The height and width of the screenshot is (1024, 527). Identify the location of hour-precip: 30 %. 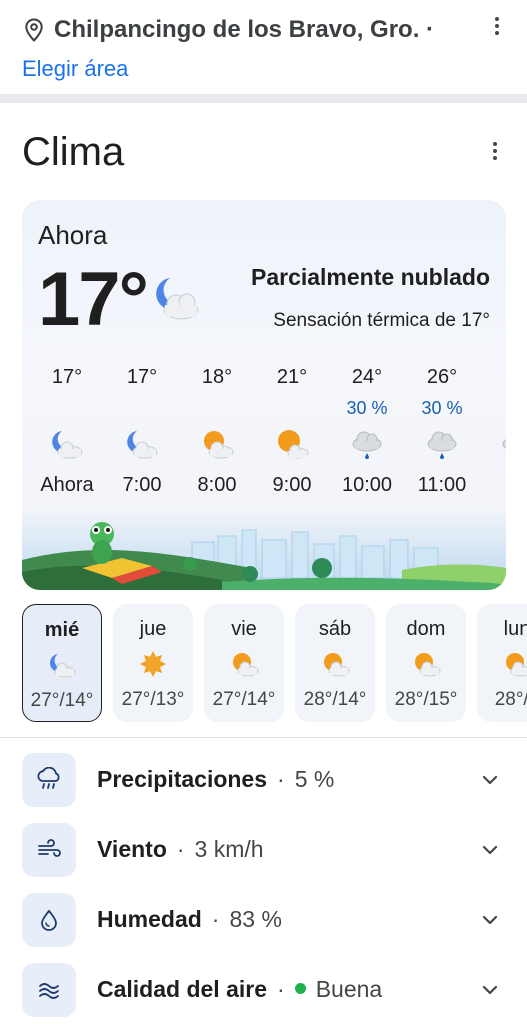
(367, 408).